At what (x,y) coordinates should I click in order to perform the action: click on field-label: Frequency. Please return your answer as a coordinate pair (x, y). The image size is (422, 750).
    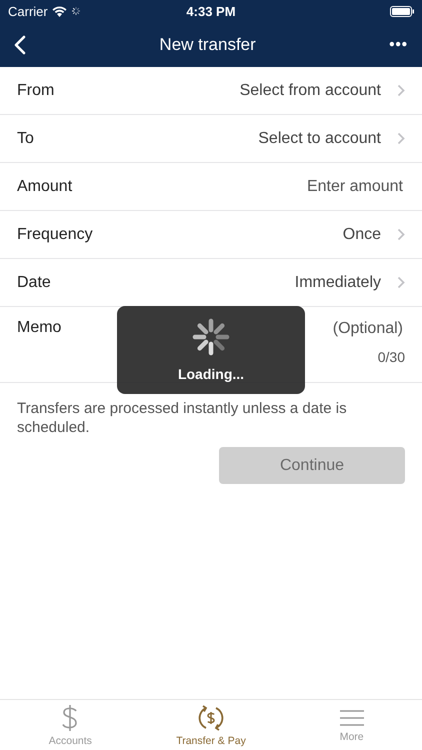
    Looking at the image, I should click on (55, 235).